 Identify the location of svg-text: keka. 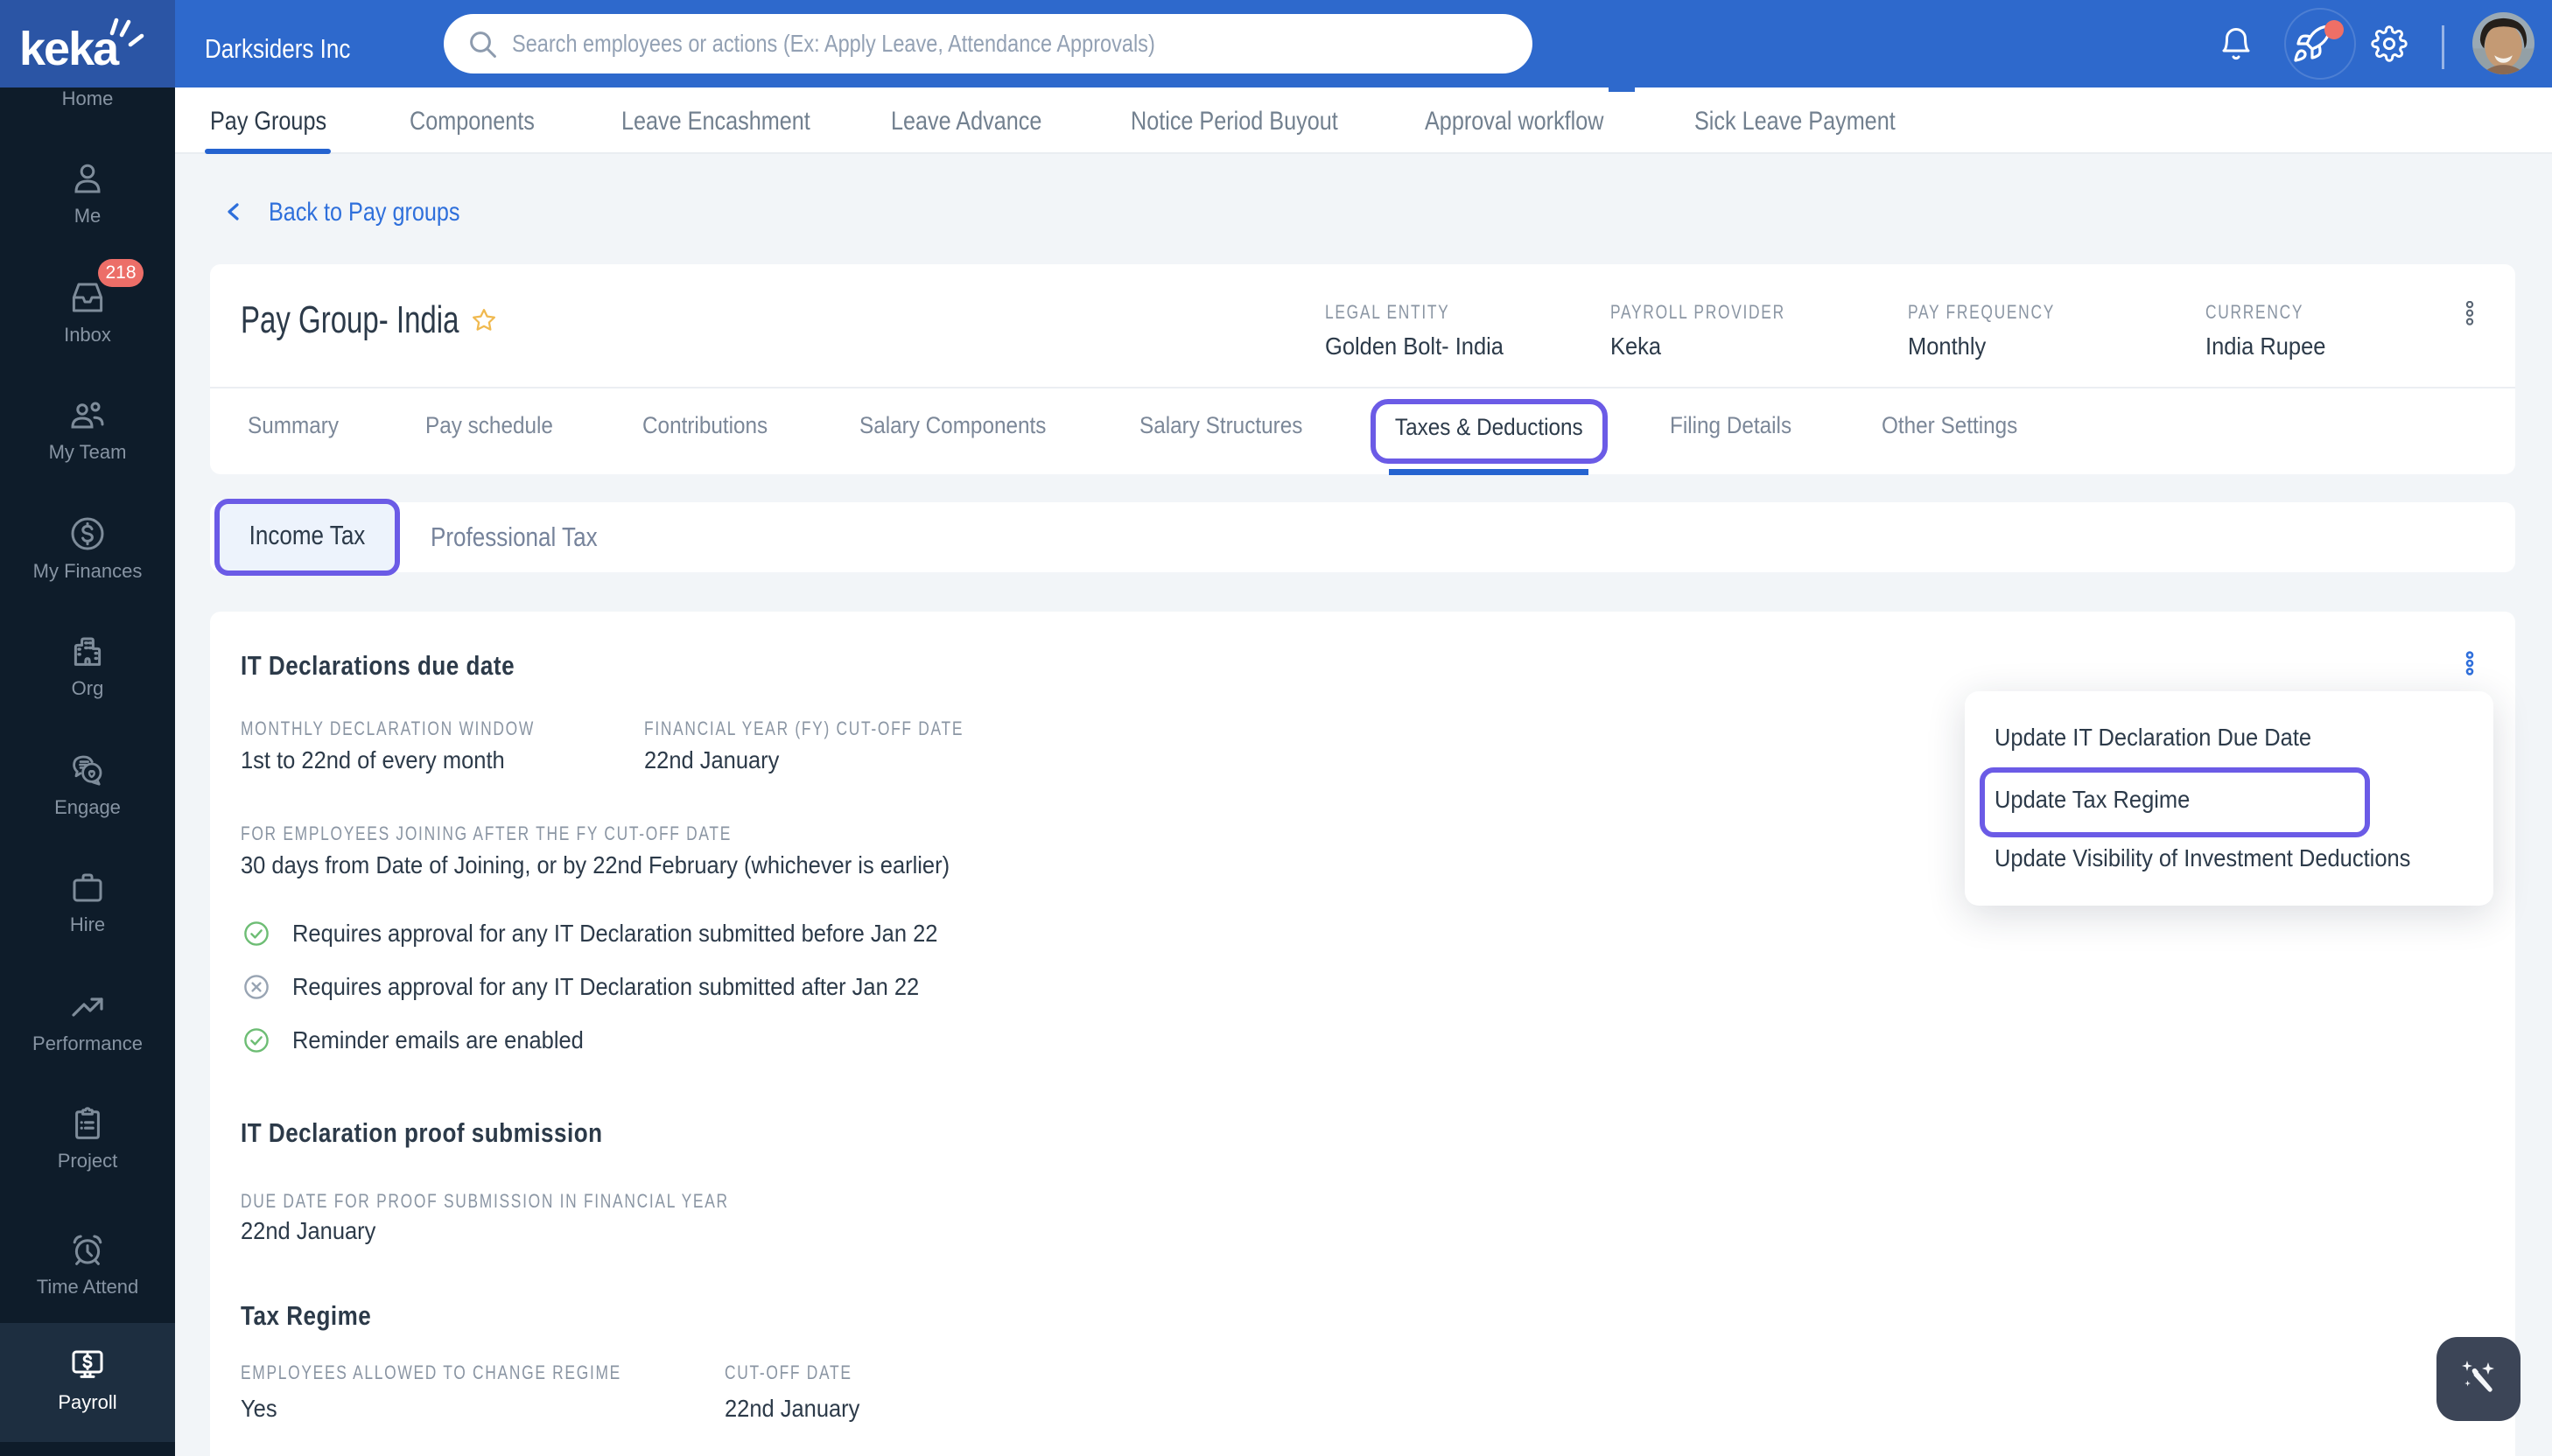
(69, 49).